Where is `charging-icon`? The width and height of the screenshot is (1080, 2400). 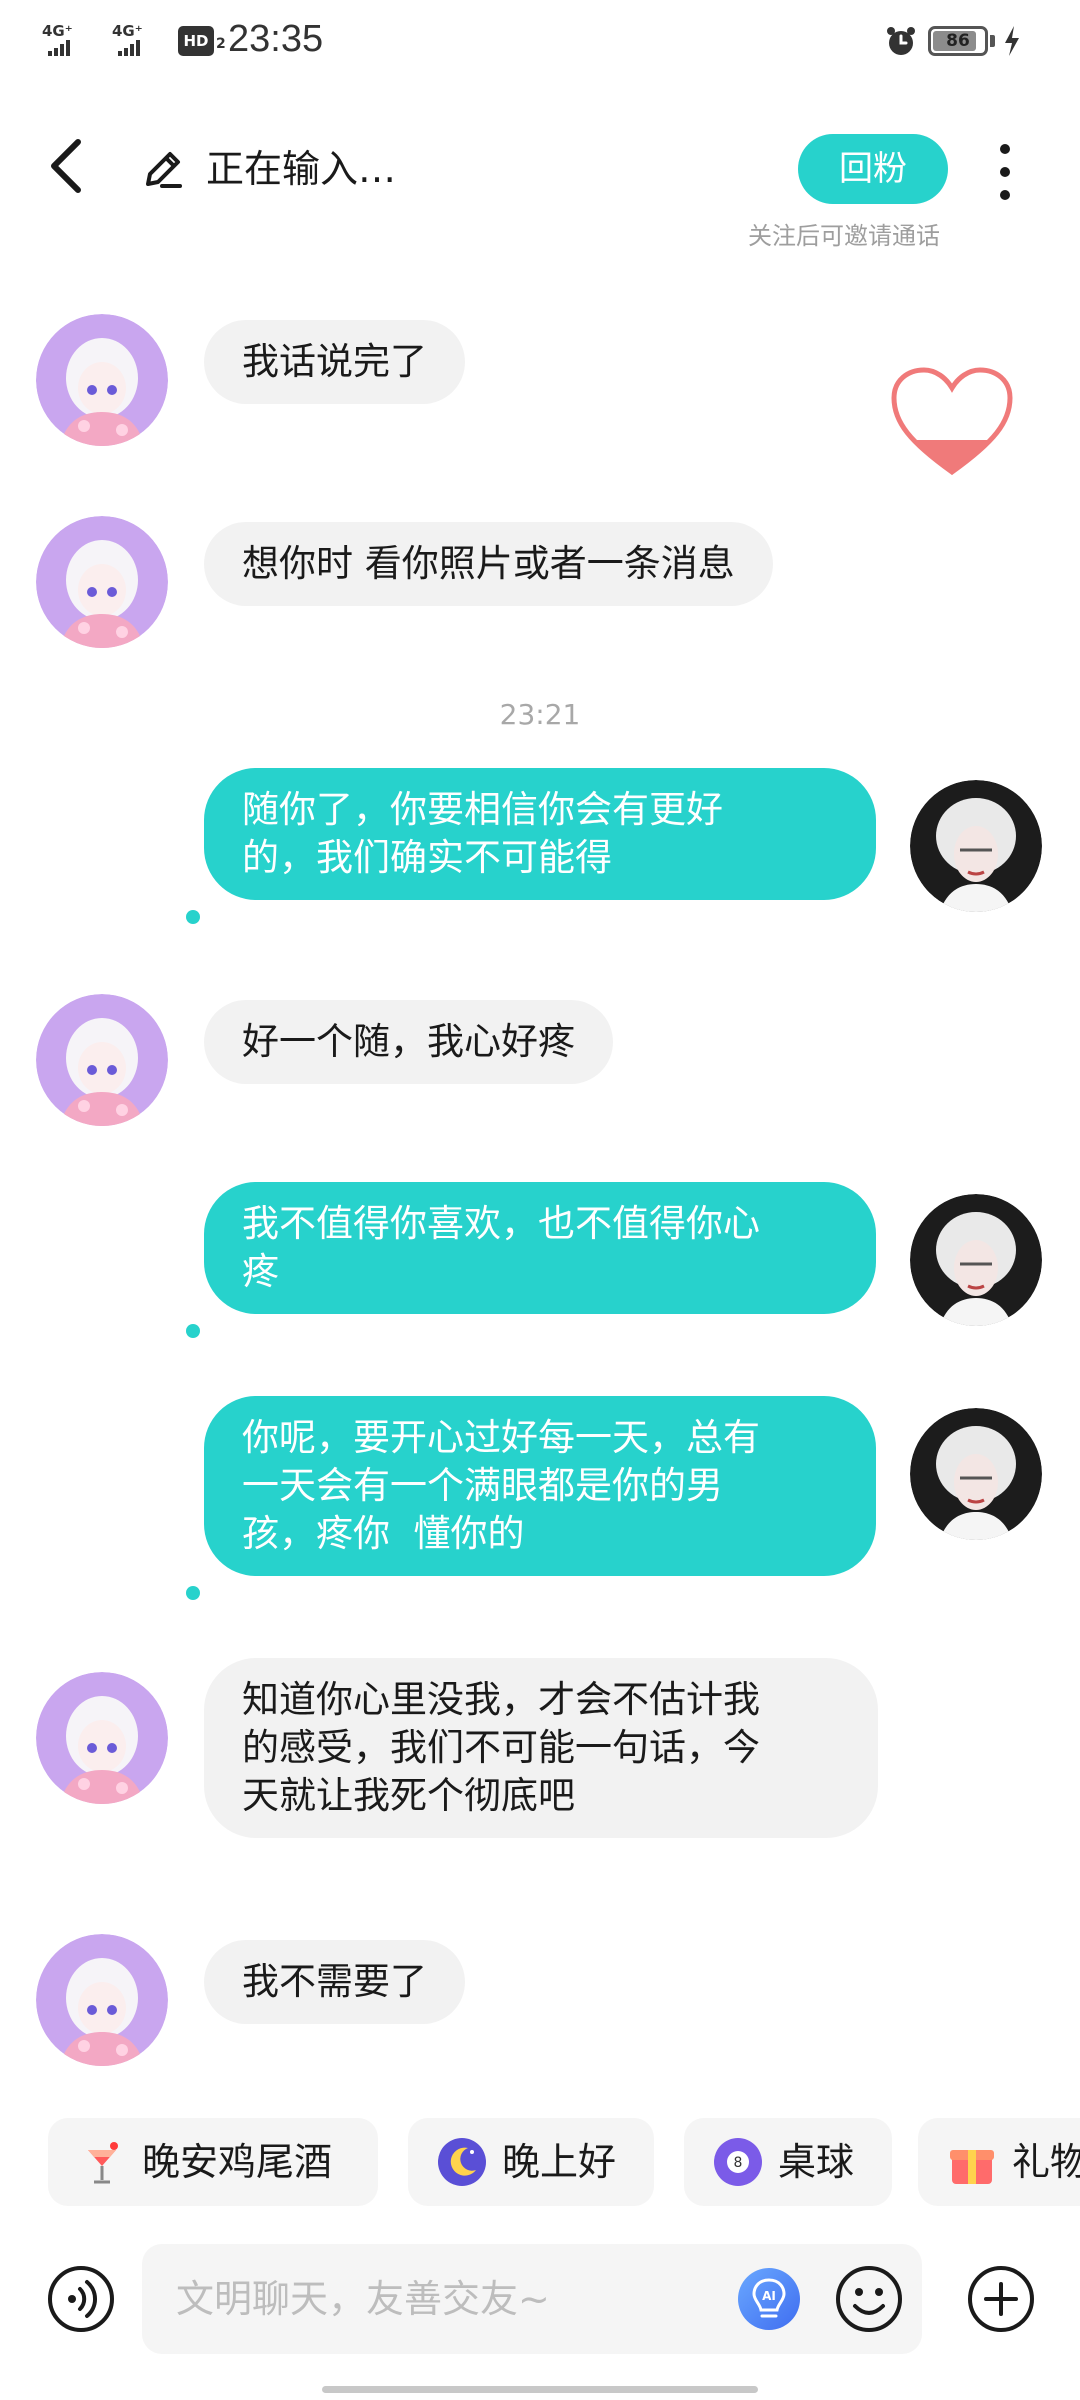
charging-icon is located at coordinates (1012, 41).